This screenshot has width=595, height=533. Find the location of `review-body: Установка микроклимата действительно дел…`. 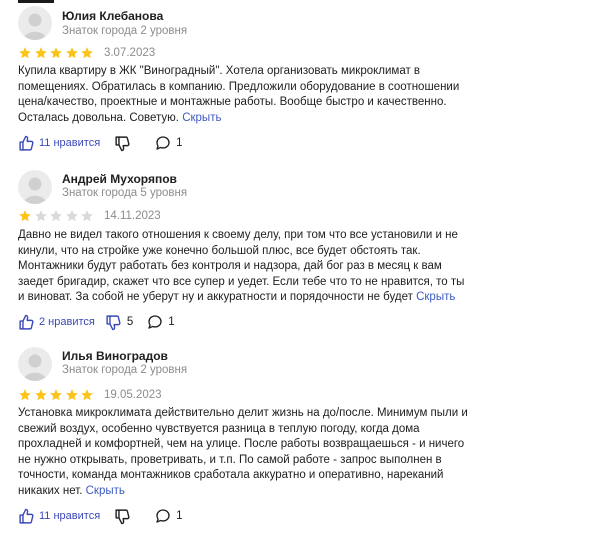

review-body: Установка микроклимата действительно дел… is located at coordinates (243, 452).